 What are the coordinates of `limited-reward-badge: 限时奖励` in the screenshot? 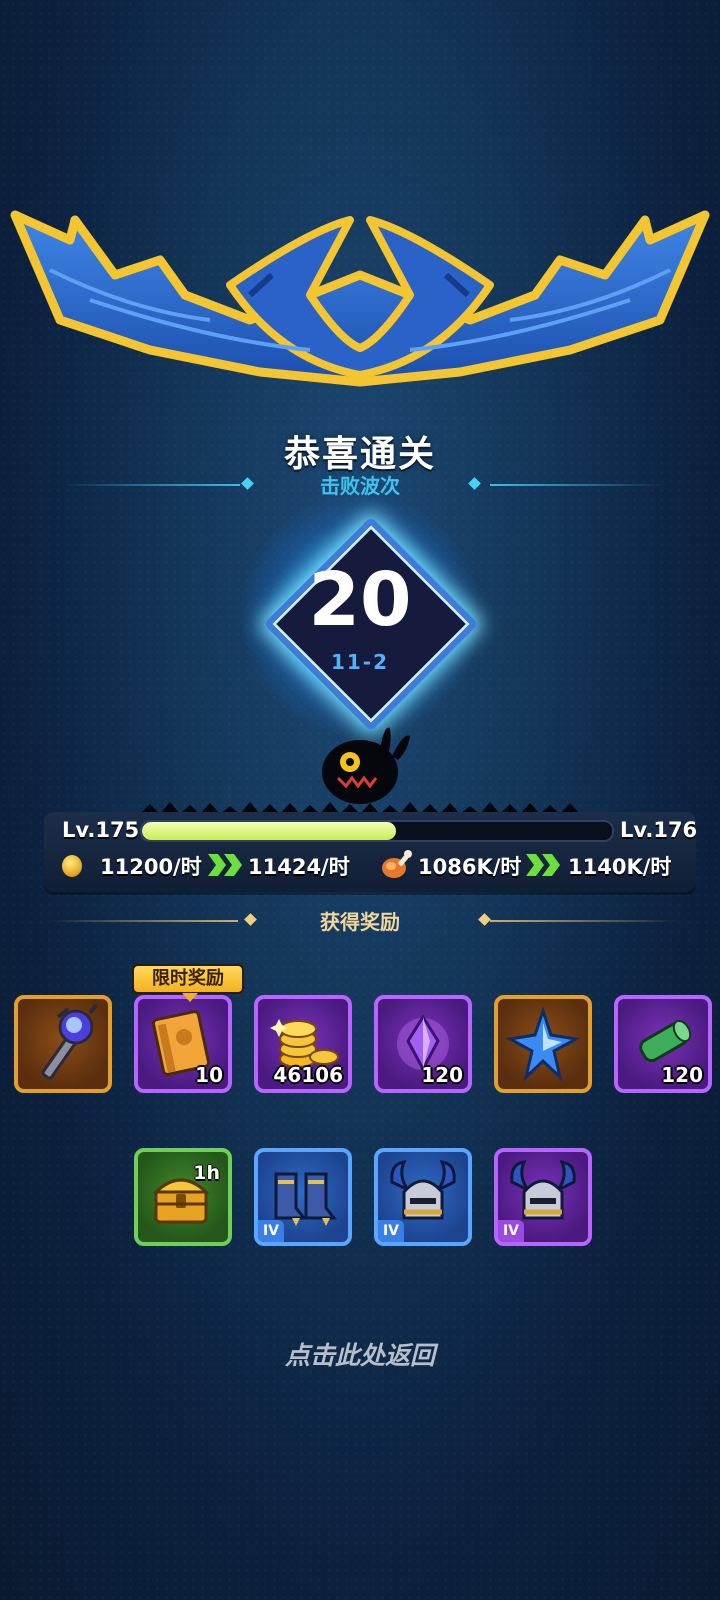 It's located at (188, 983).